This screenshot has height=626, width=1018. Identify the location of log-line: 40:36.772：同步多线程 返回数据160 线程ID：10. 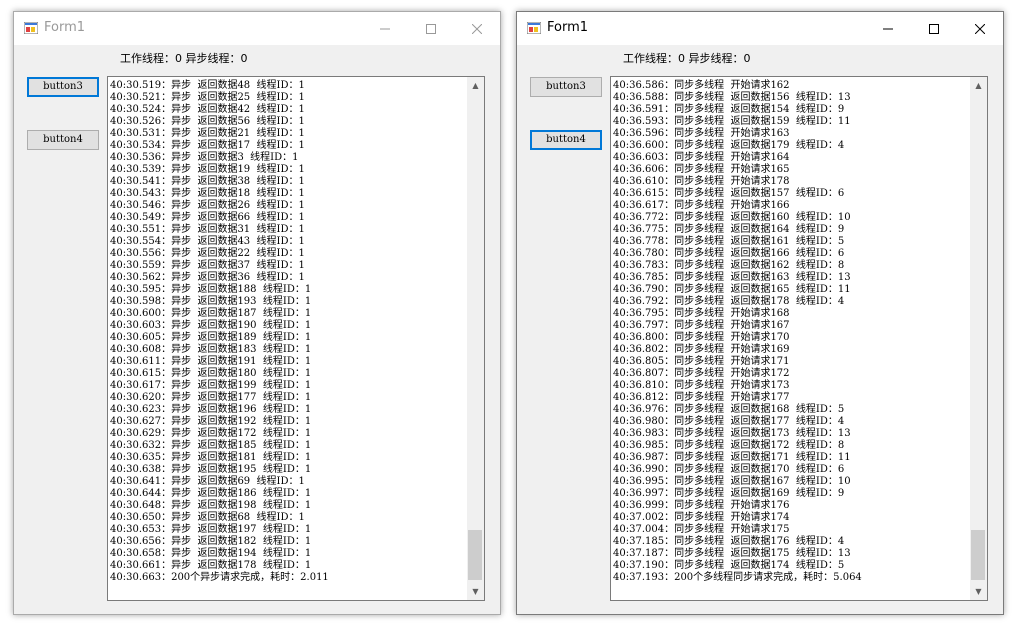
(732, 217).